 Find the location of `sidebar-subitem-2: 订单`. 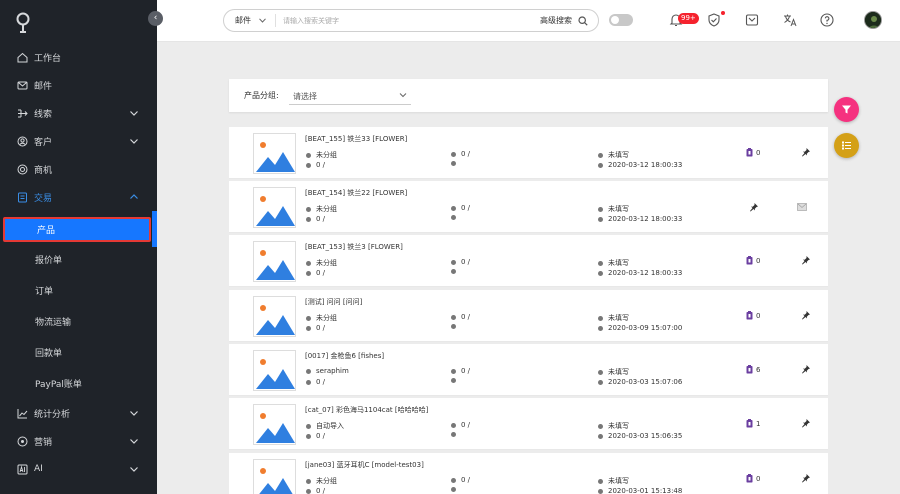

sidebar-subitem-2: 订单 is located at coordinates (76, 290).